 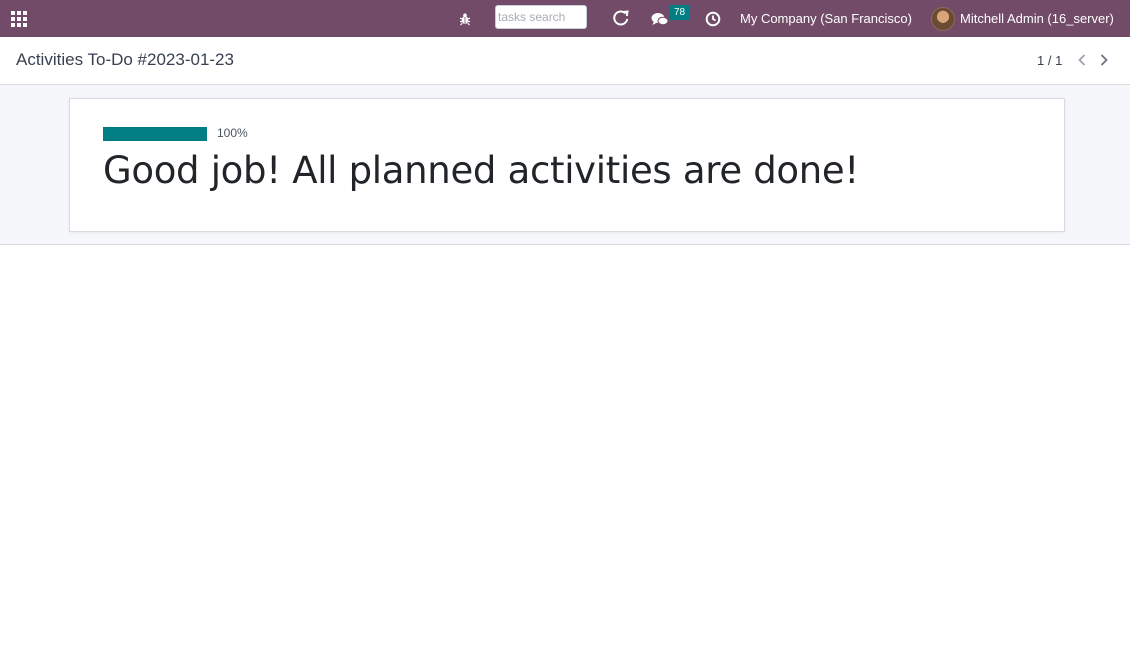 I want to click on chevron-right-icon, so click(x=1104, y=60).